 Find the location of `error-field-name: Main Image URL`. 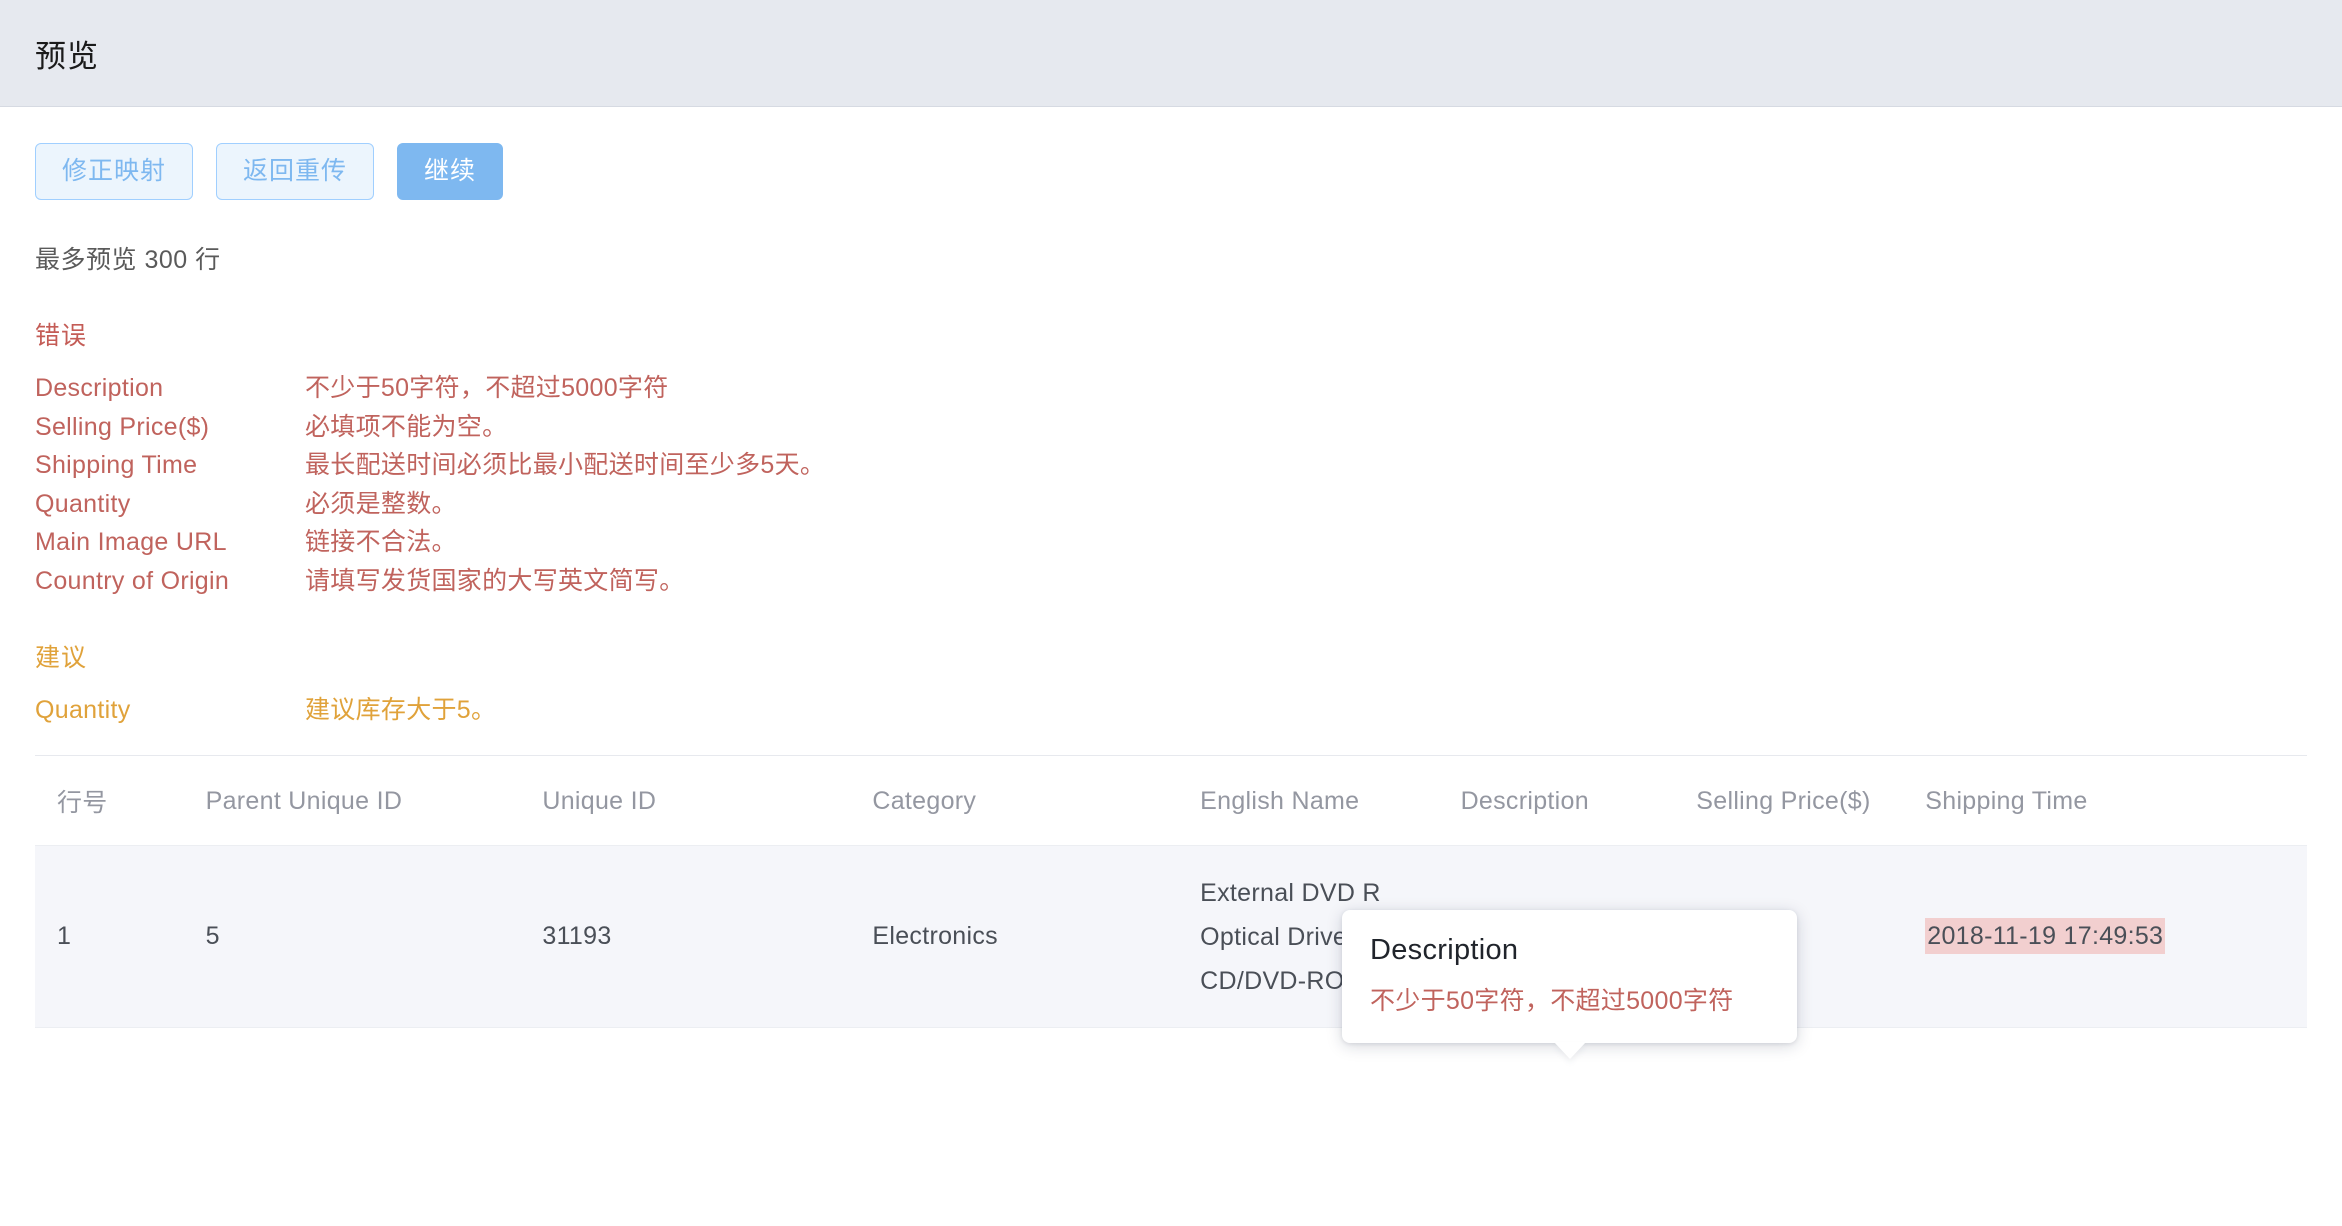

error-field-name: Main Image URL is located at coordinates (131, 542).